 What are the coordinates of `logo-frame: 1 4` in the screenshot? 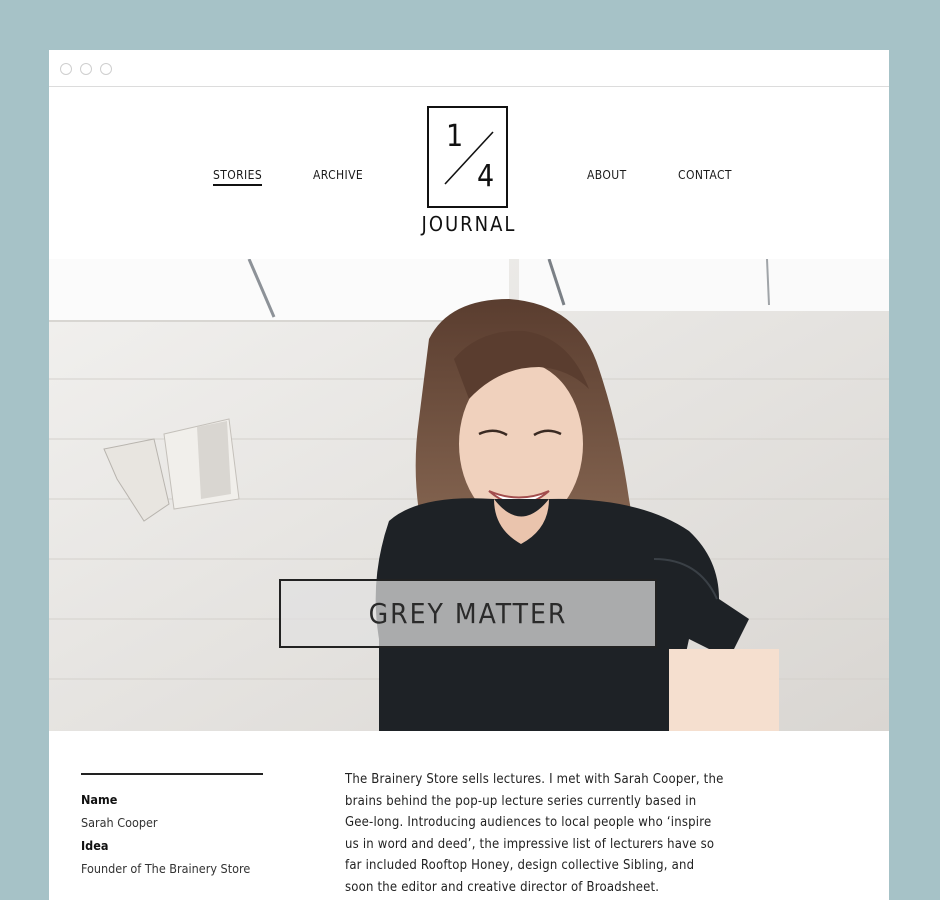 It's located at (467, 157).